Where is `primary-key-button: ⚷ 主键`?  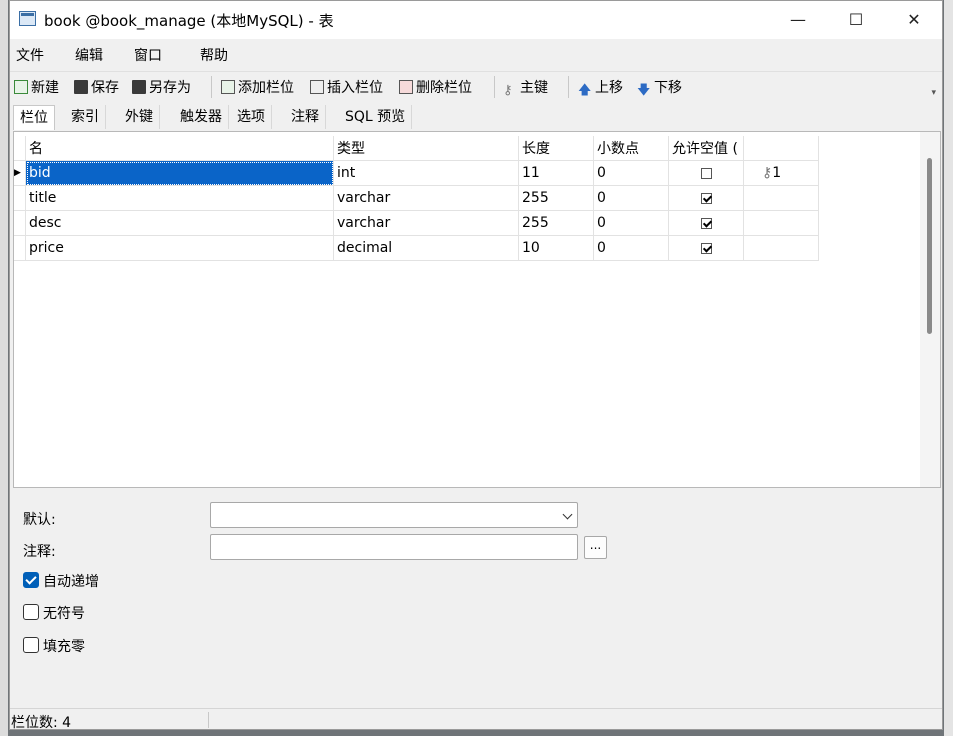
primary-key-button: ⚷ 主键 is located at coordinates (525, 88).